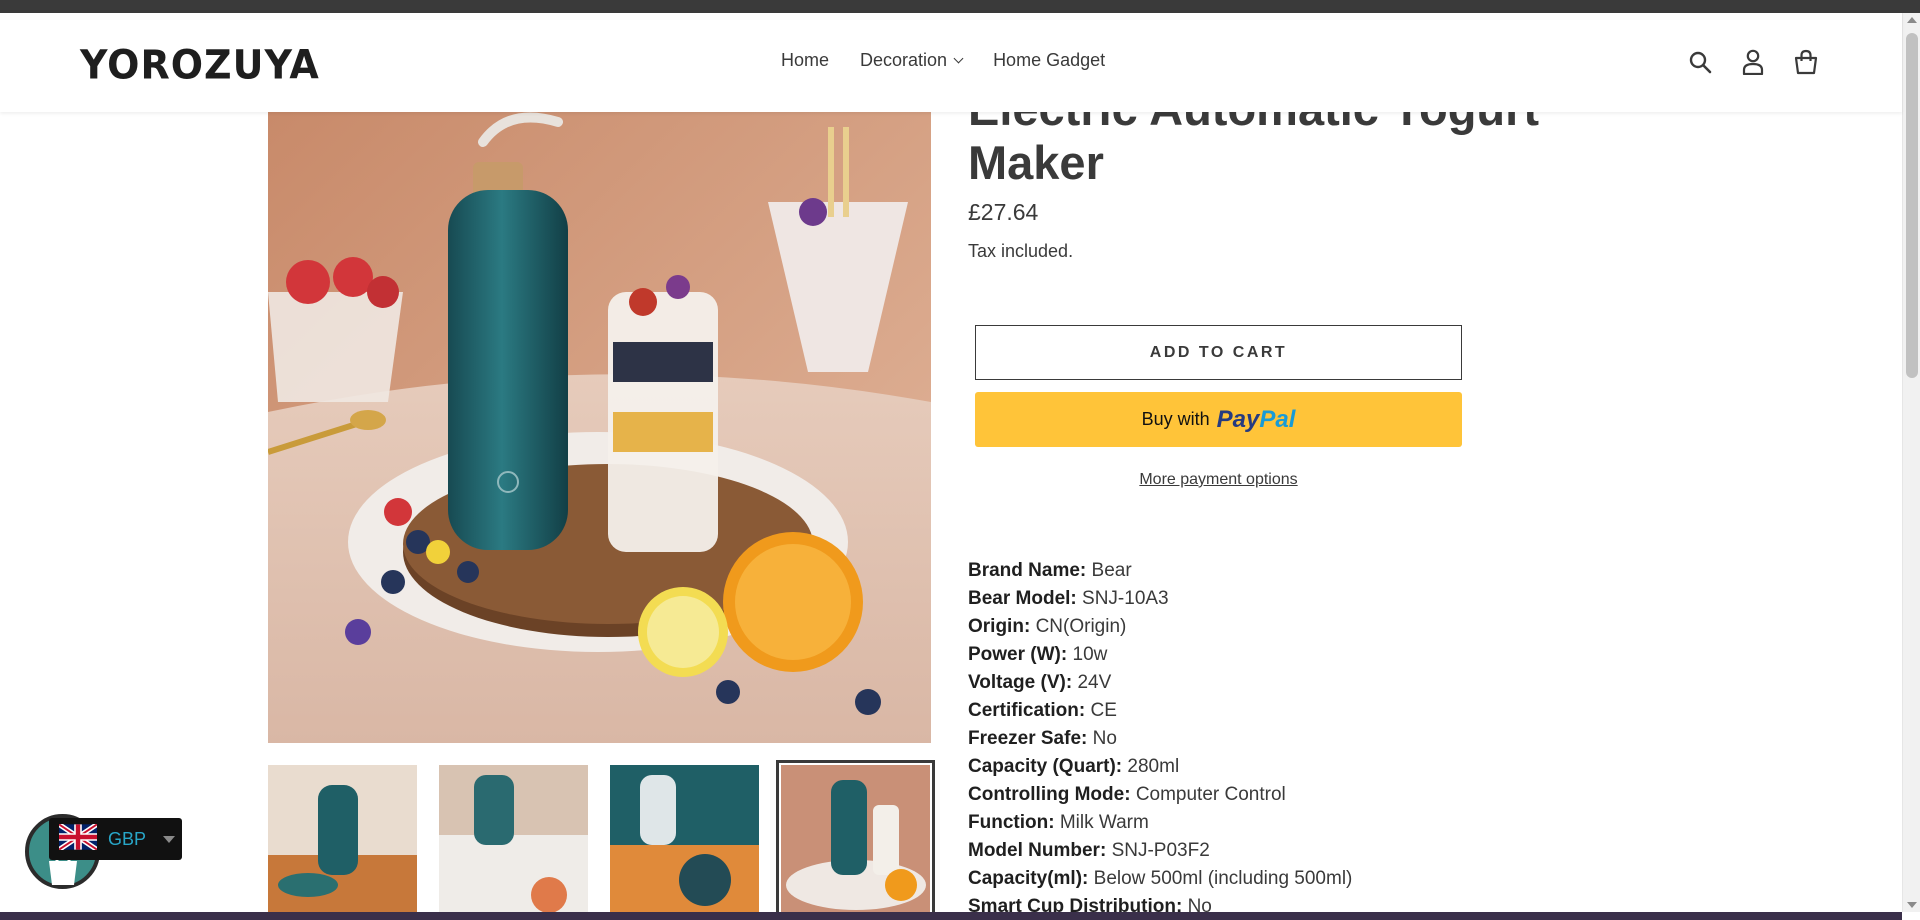 Image resolution: width=1920 pixels, height=920 pixels. I want to click on spec-row: Capacity (Quart): 280ml, so click(1160, 767).